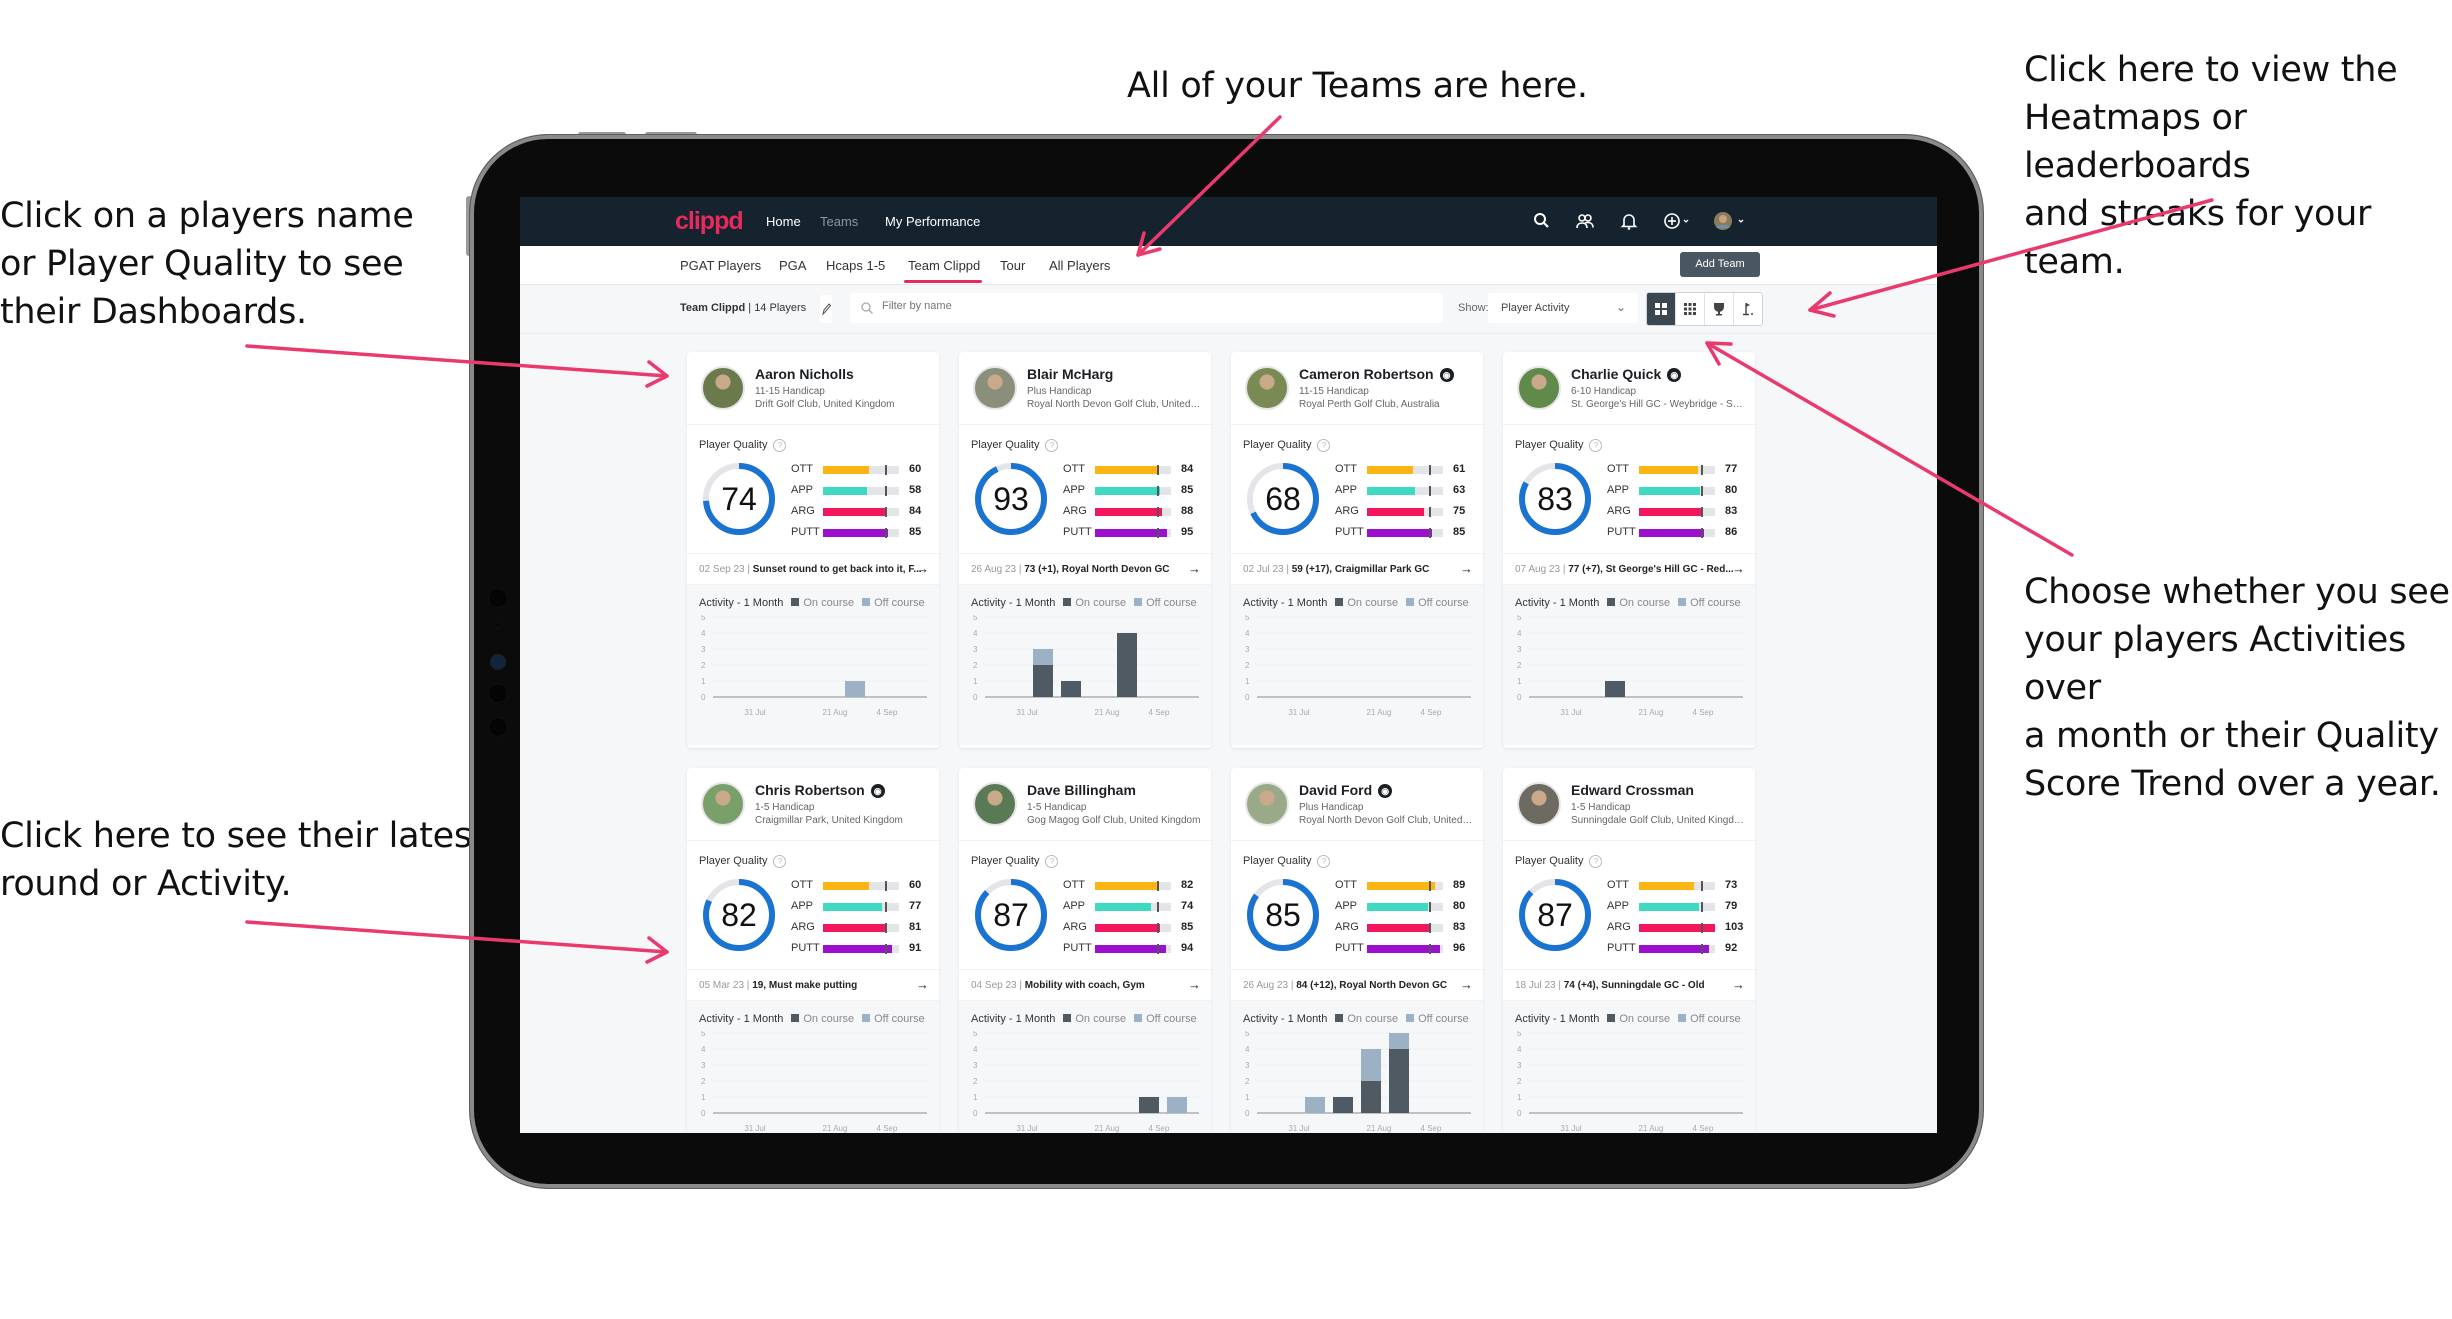 This screenshot has height=1319, width=2452. What do you see at coordinates (813, 489) in the screenshot?
I see `player-quality-section: Player Quality? 74 OTT 60 APP 58 ARG 84 PUTT 85` at bounding box center [813, 489].